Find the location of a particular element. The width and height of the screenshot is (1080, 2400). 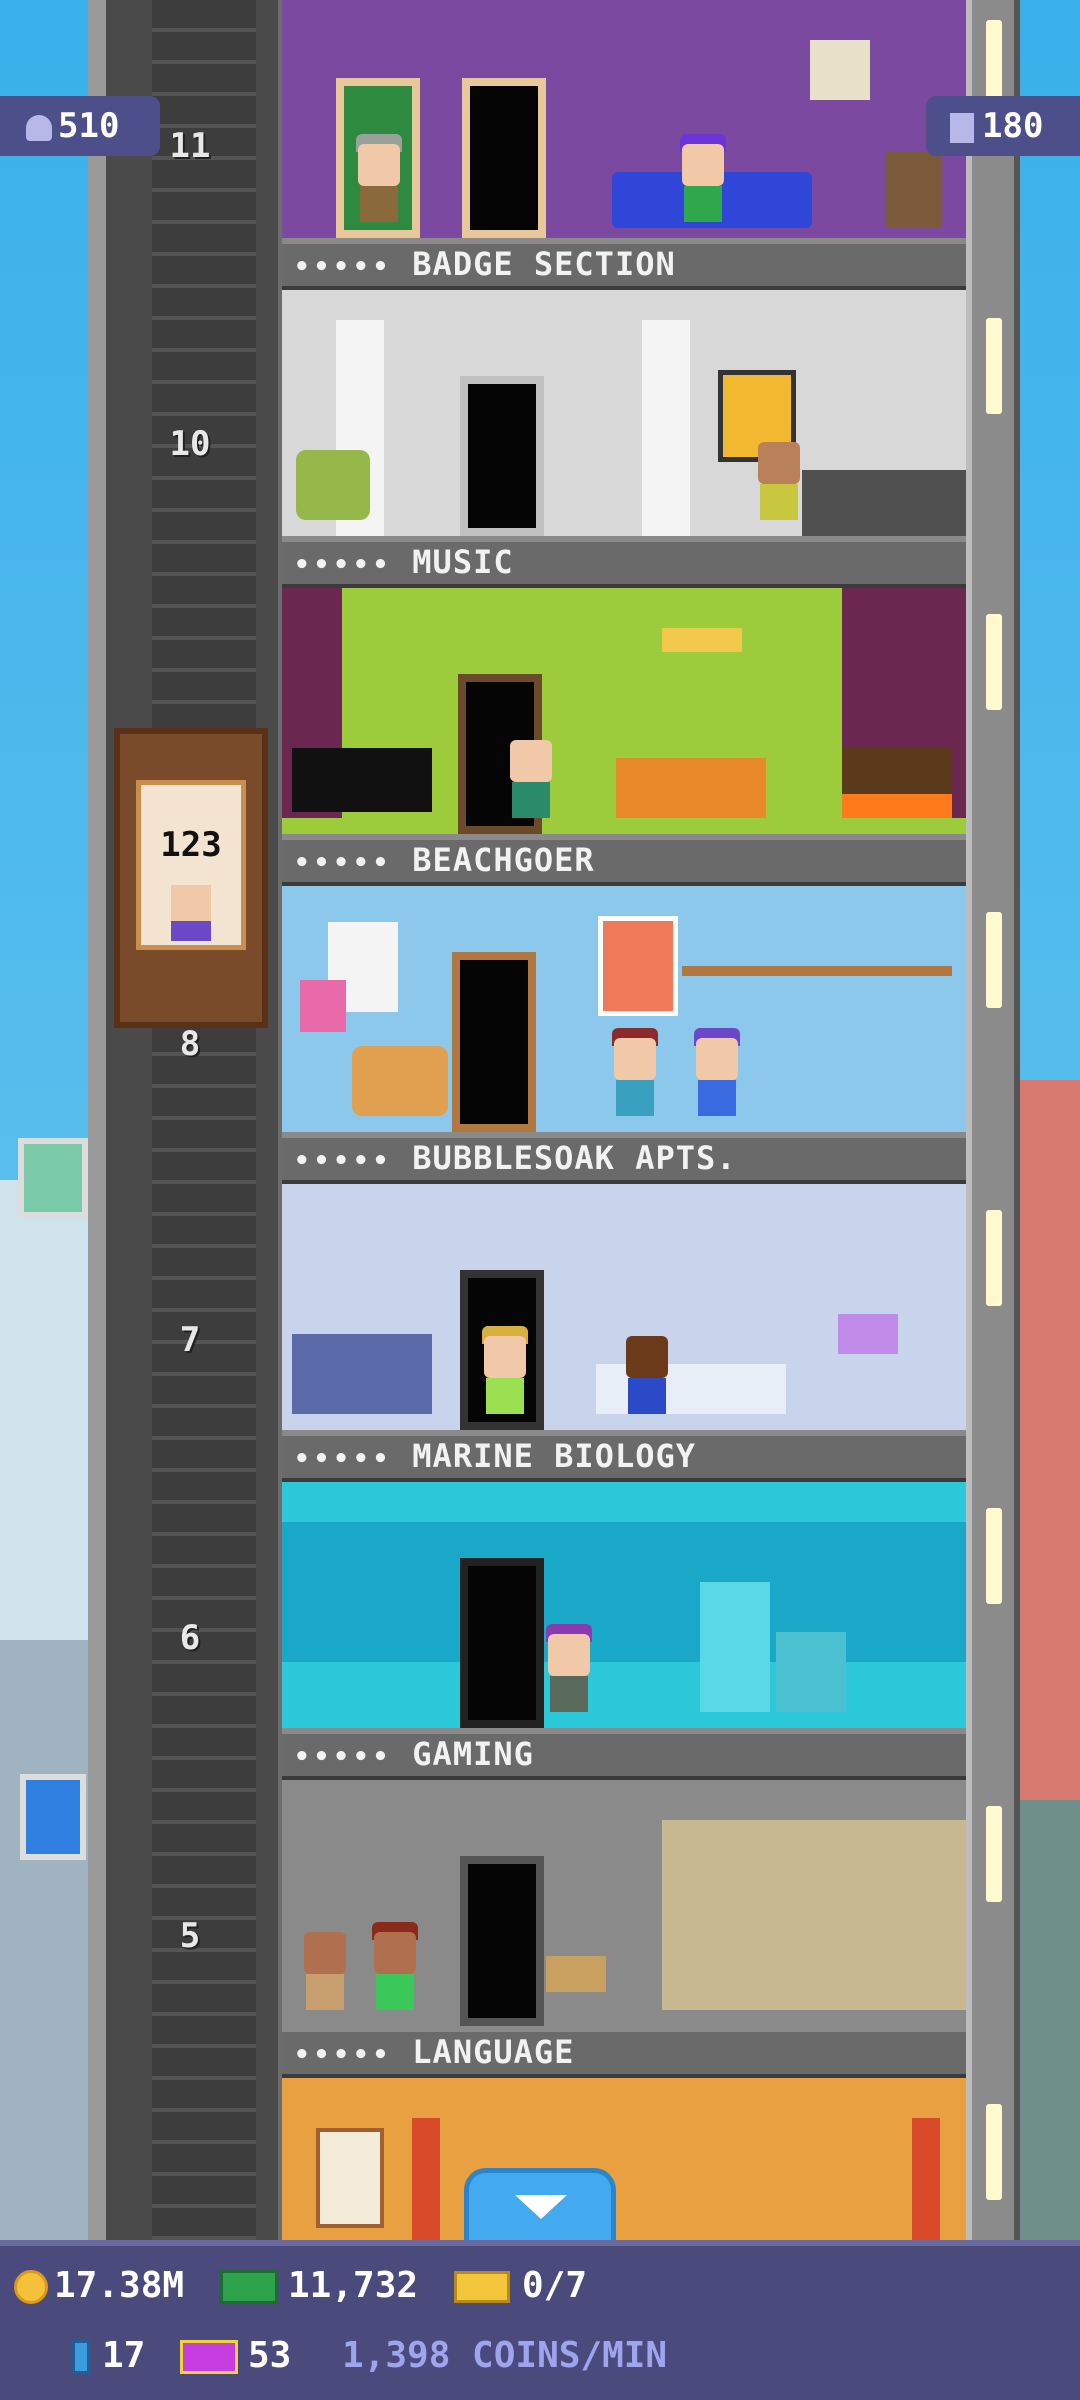

floor-7-marine-biology: ••••• MARINE BIOLOGY is located at coordinates (624, 1333).